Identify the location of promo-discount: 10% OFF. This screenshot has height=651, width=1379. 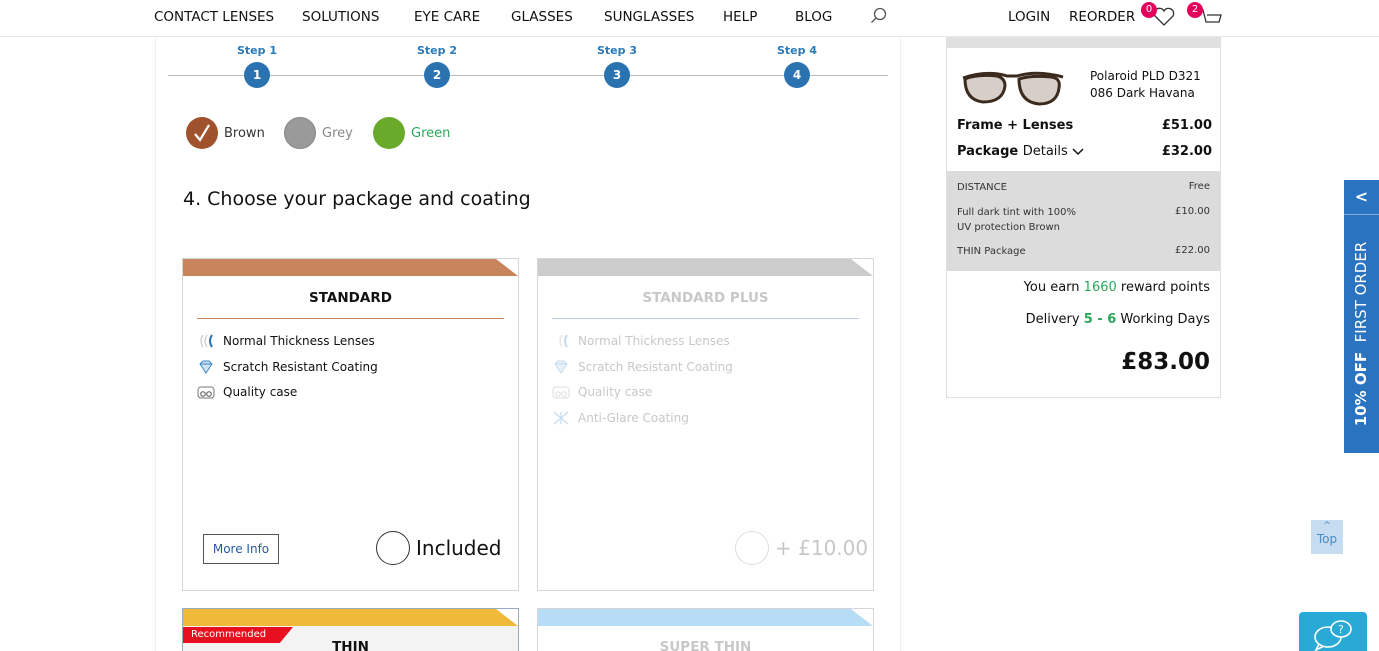
(1361, 389).